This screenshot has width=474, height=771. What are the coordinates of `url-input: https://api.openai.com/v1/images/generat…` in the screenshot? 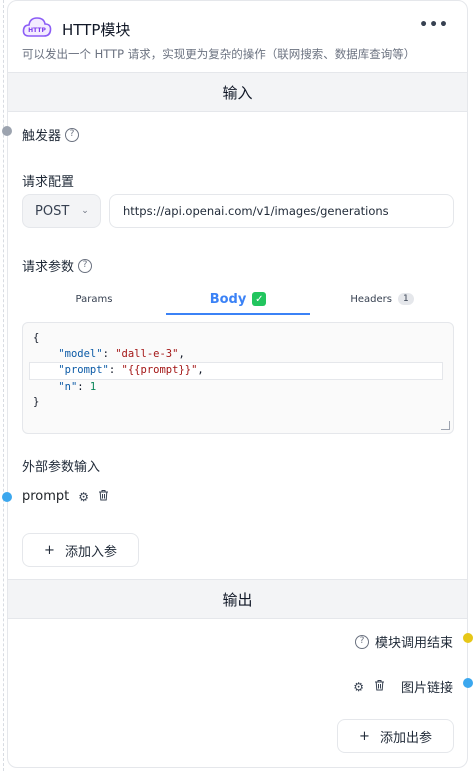 It's located at (281, 211).